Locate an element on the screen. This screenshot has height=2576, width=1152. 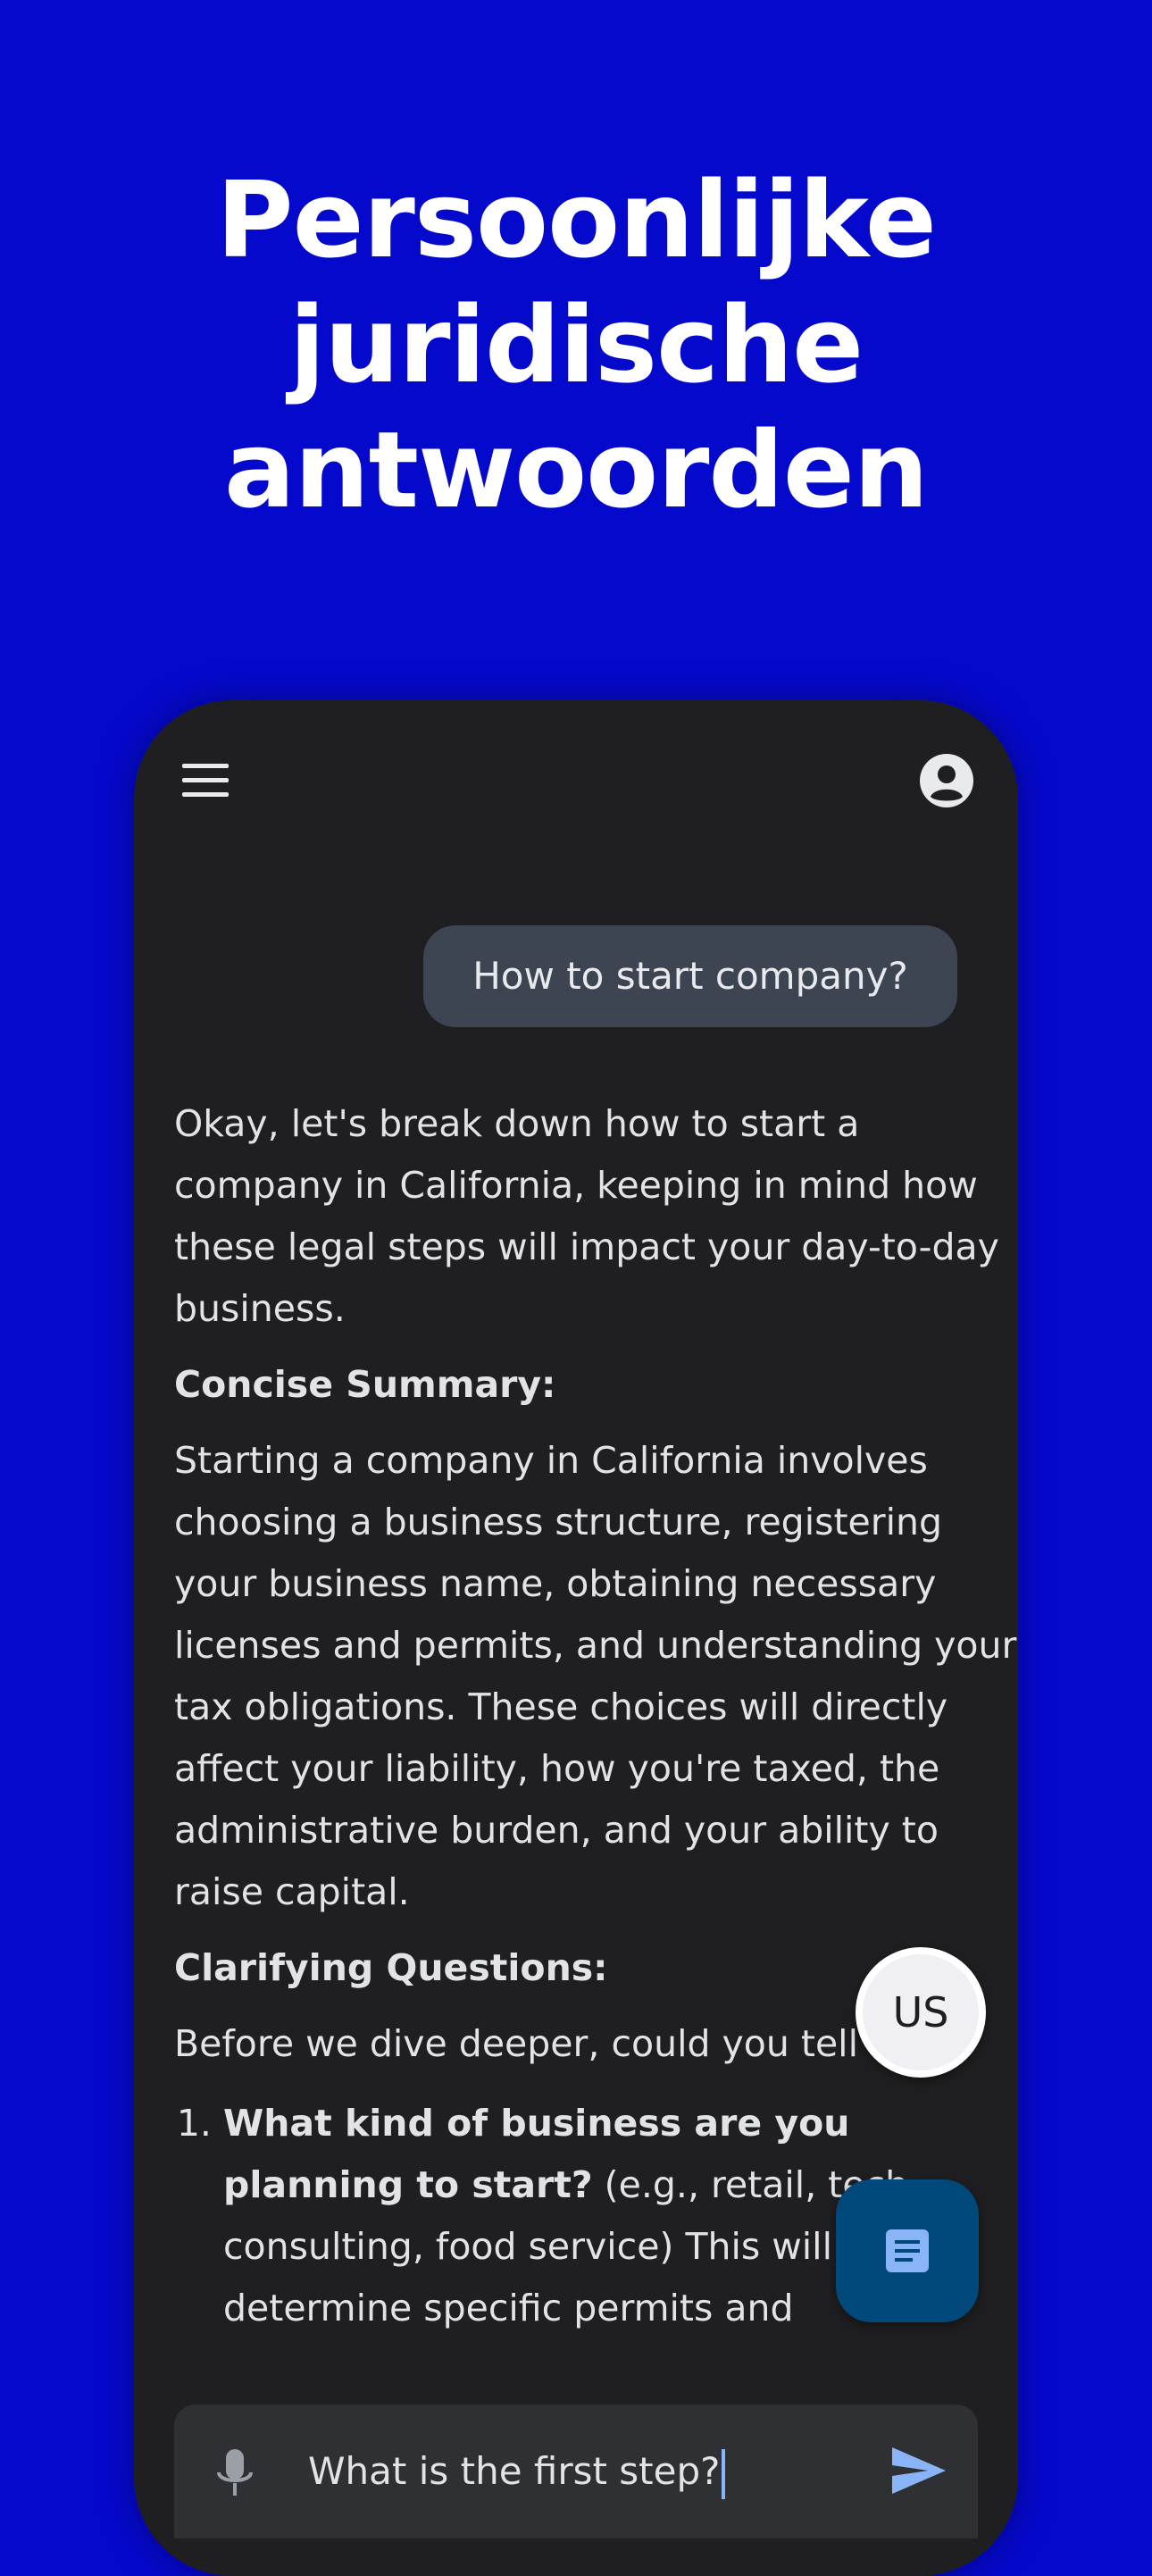
headline-line-3: antwoorden is located at coordinates (576, 469).